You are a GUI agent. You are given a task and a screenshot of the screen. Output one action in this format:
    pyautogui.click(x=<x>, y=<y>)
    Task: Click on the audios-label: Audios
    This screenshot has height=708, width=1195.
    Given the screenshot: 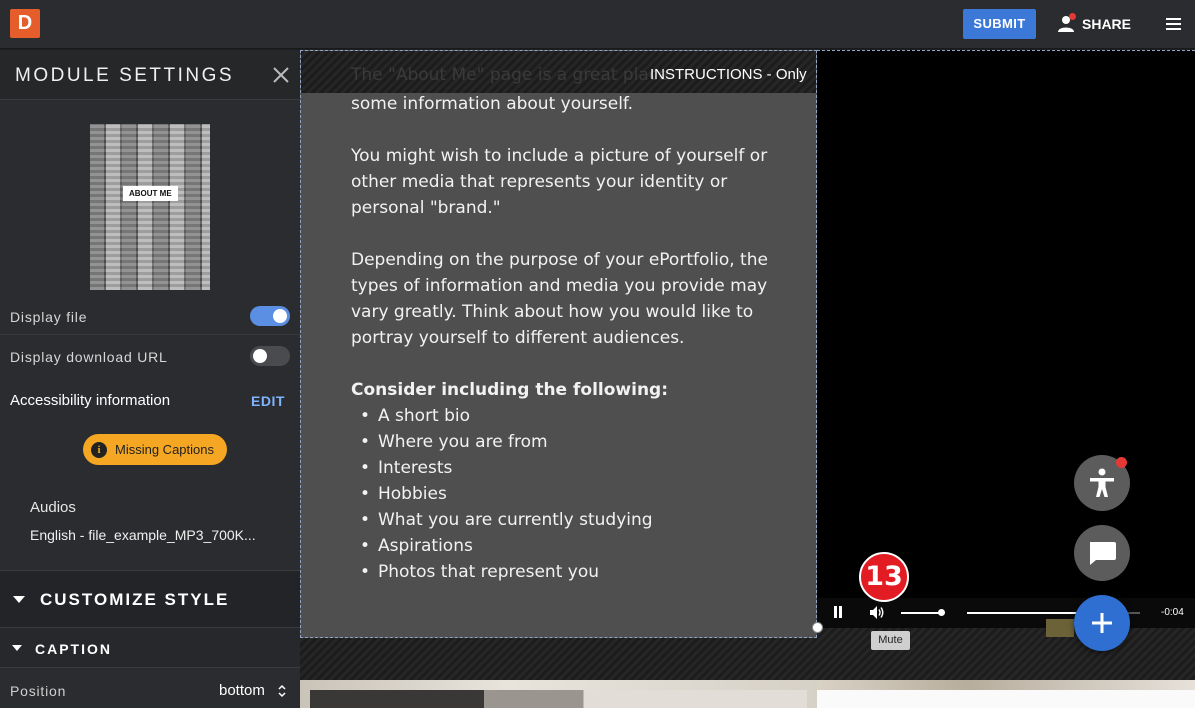 What is the action you would take?
    pyautogui.click(x=53, y=507)
    